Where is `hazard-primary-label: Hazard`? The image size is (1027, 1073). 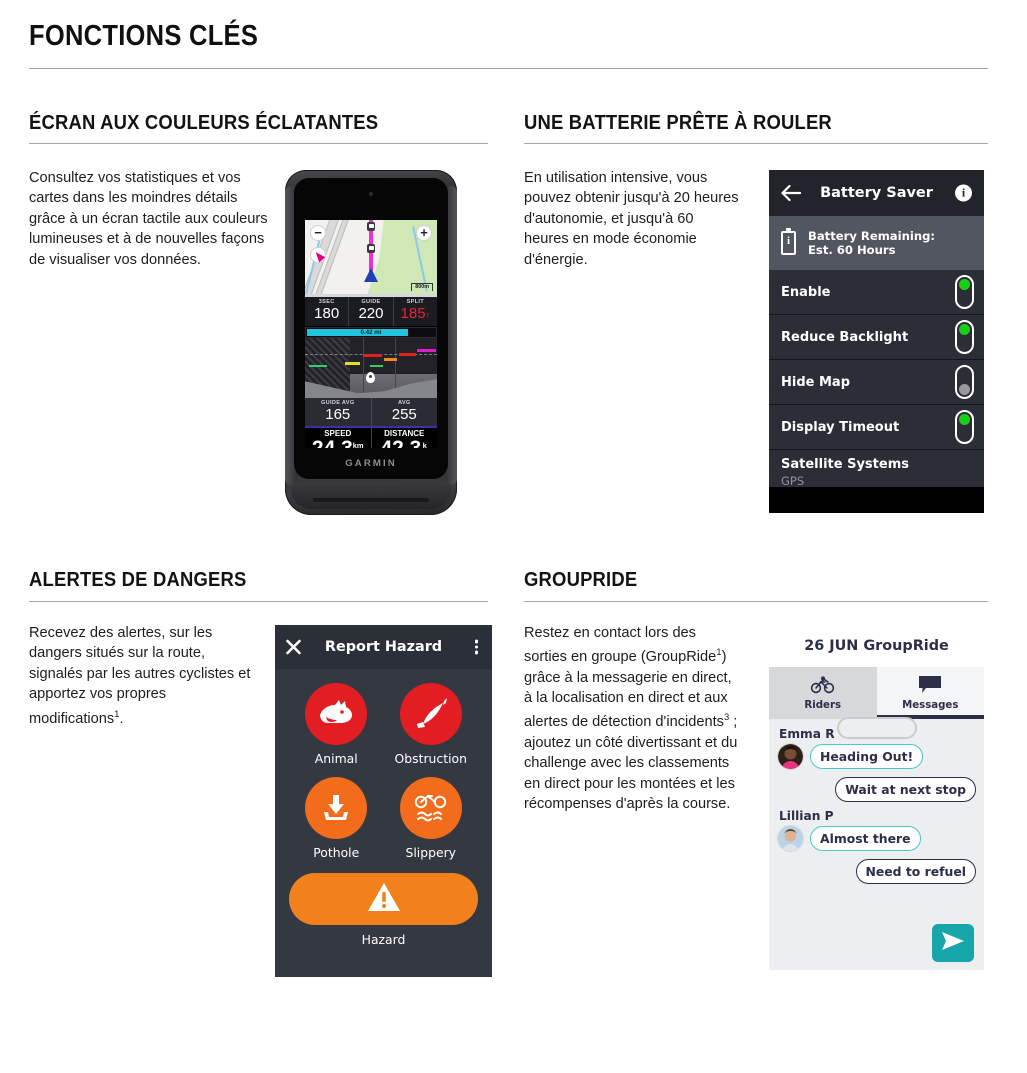
hazard-primary-label: Hazard is located at coordinates (383, 939).